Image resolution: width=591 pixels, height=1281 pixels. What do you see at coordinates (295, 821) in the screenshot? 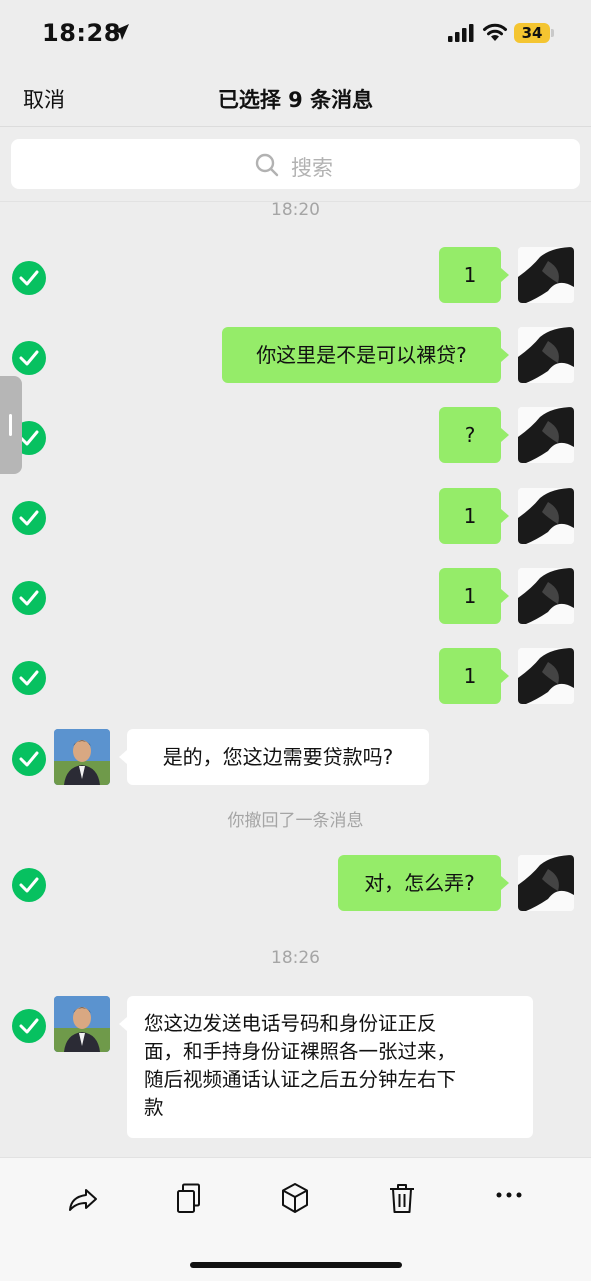
I see `recall-notice: 你撤回了一条消息` at bounding box center [295, 821].